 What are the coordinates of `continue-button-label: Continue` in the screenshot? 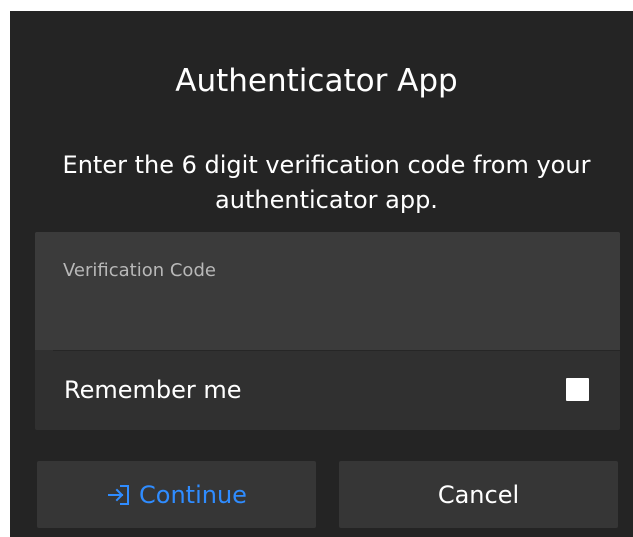 It's located at (193, 494).